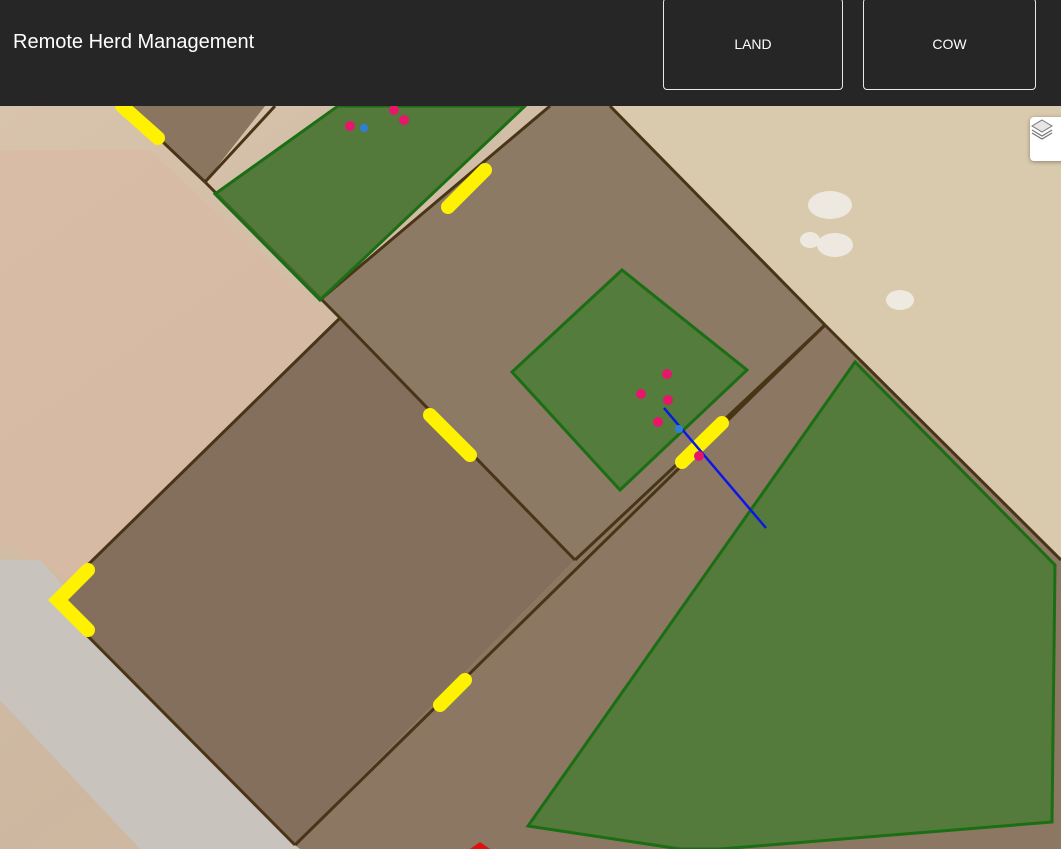 This screenshot has width=1061, height=849. Describe the element at coordinates (949, 45) in the screenshot. I see `cow-button: COW` at that location.